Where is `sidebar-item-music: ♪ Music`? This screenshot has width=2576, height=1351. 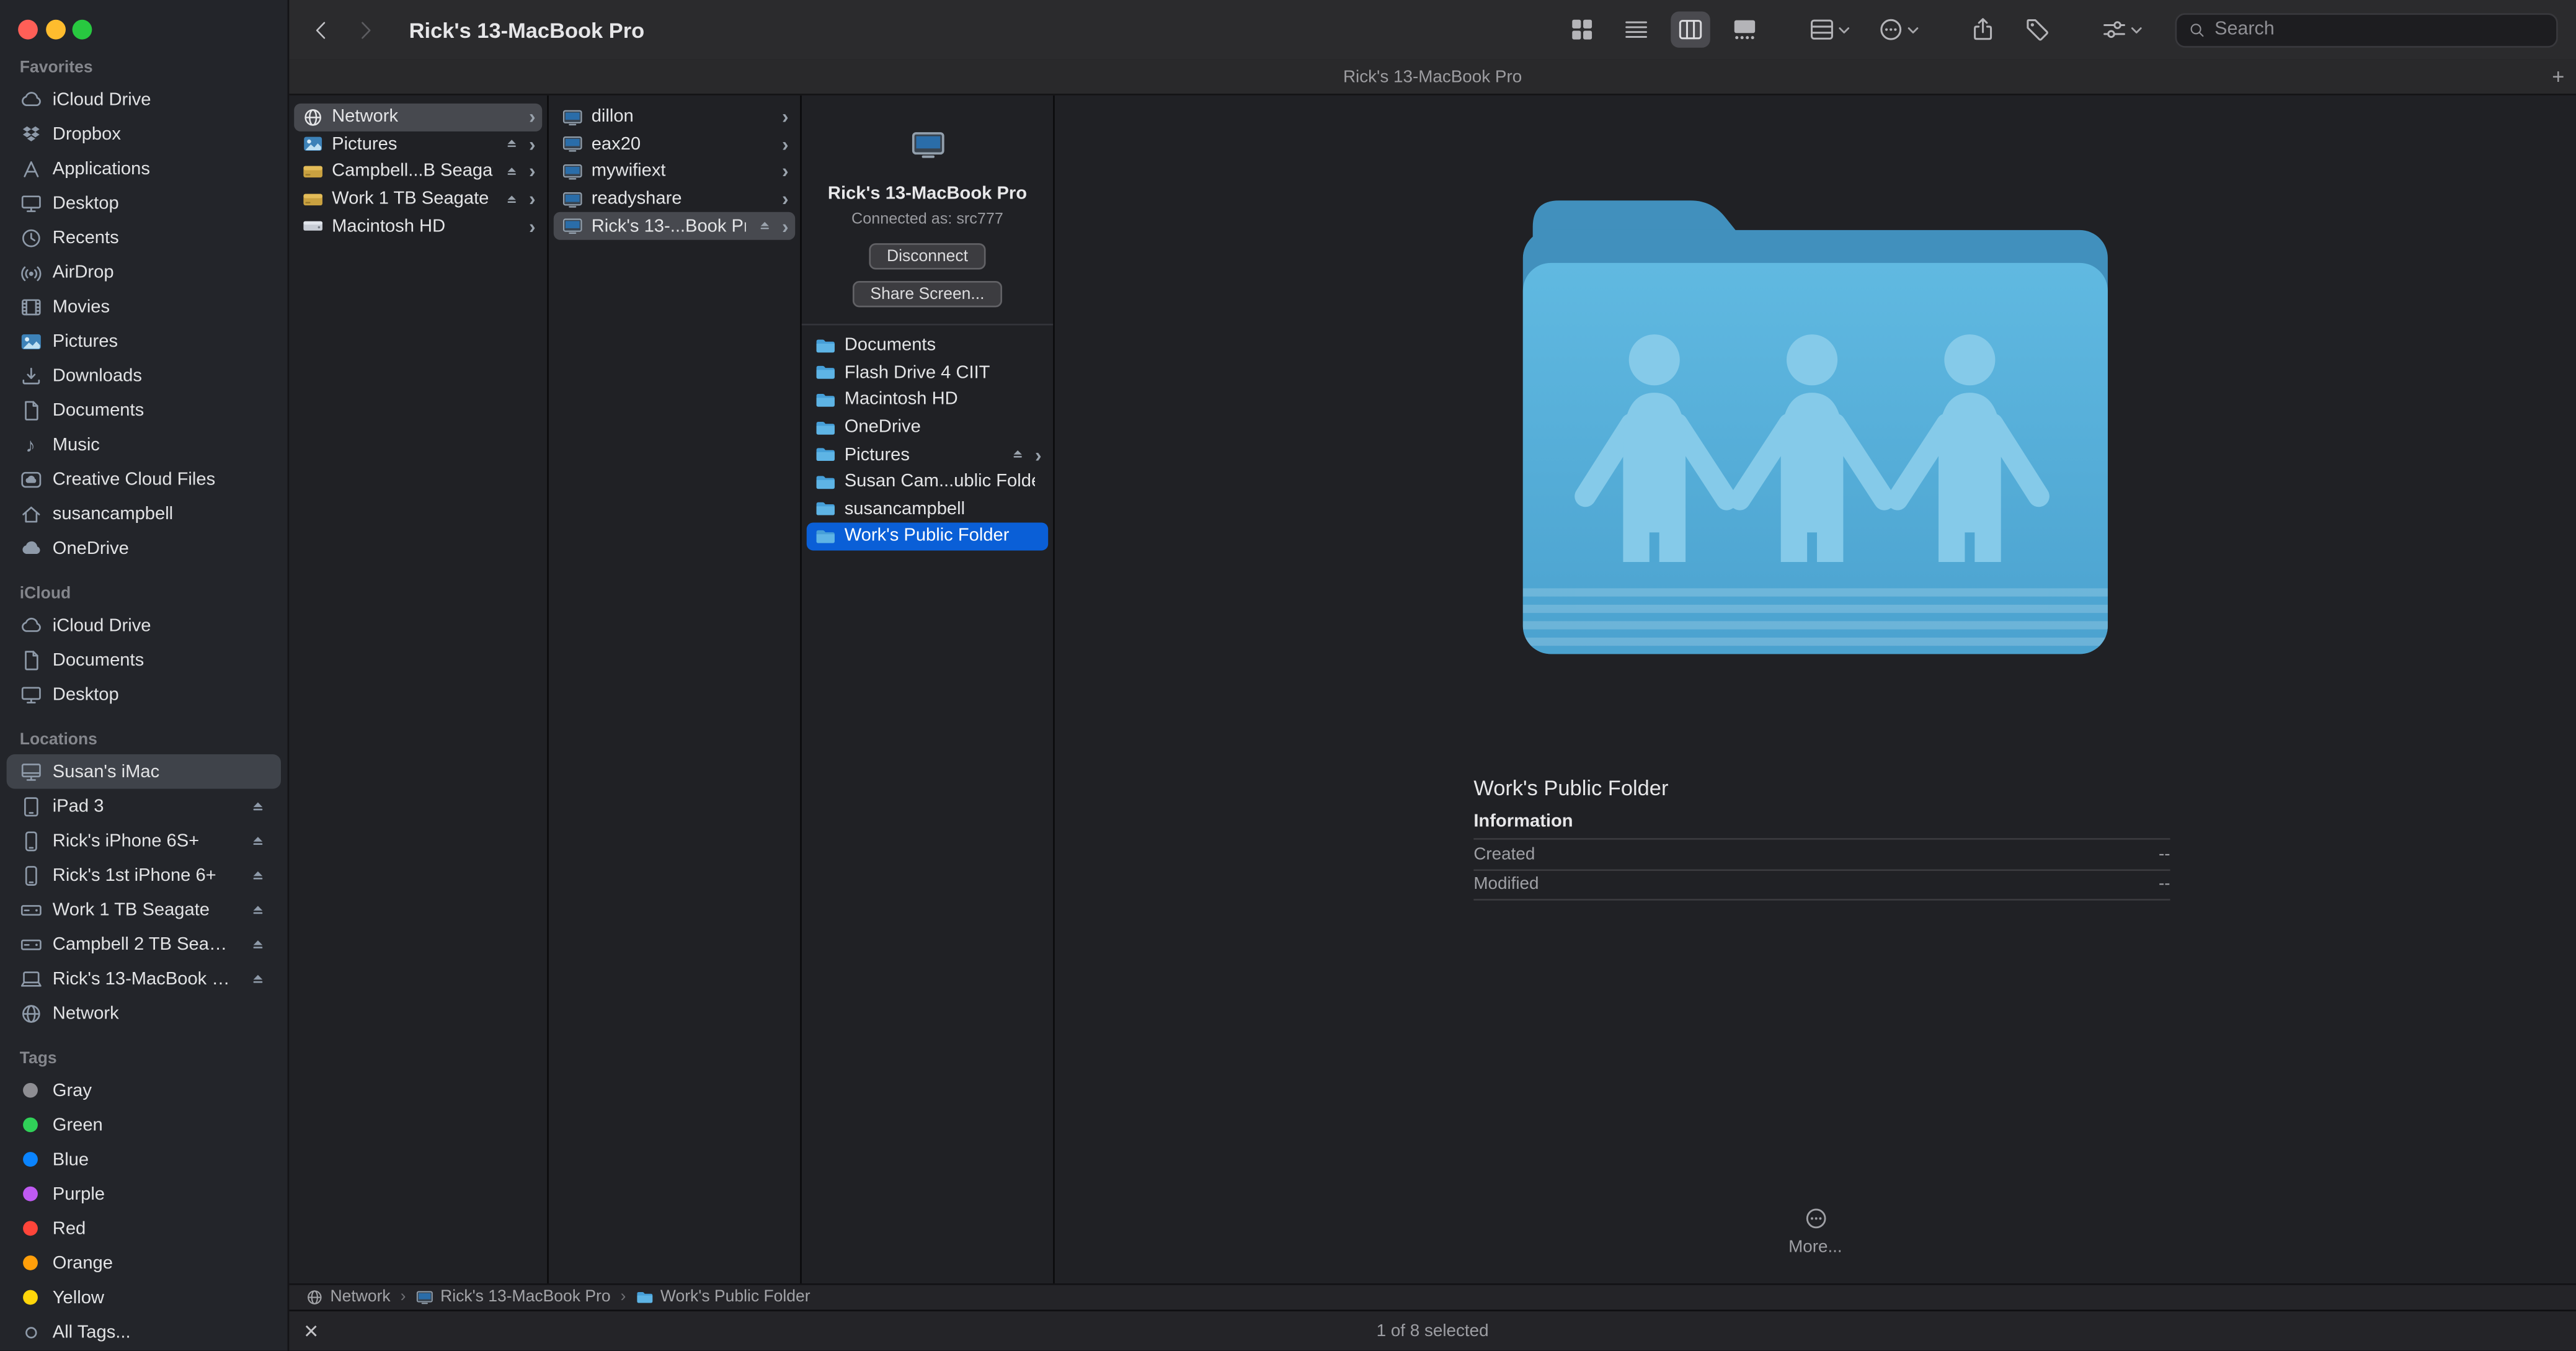 sidebar-item-music: ♪ Music is located at coordinates (144, 444).